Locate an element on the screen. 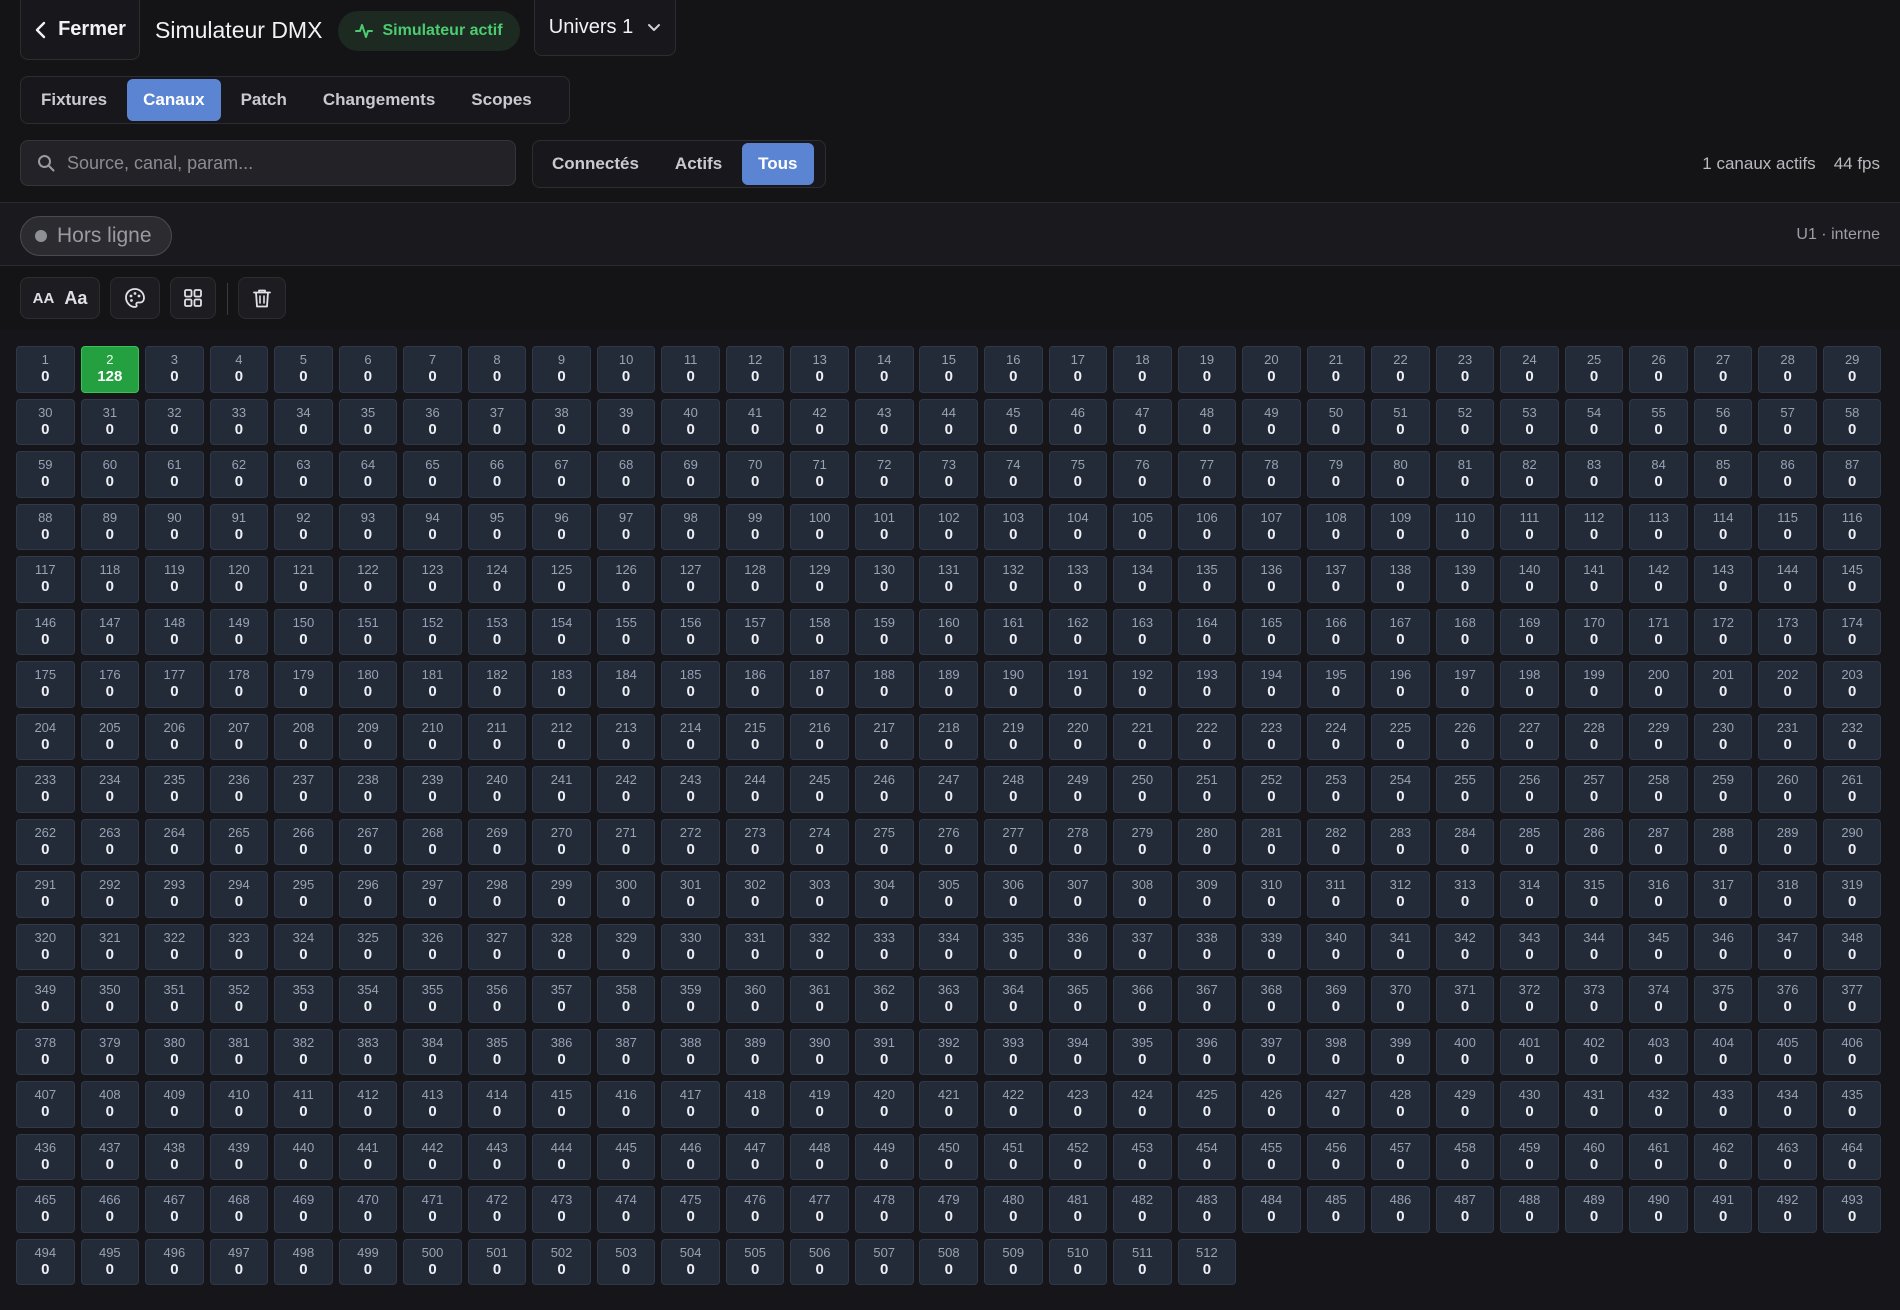 The height and width of the screenshot is (1310, 1900). channel-cell: 188 0 is located at coordinates (884, 684).